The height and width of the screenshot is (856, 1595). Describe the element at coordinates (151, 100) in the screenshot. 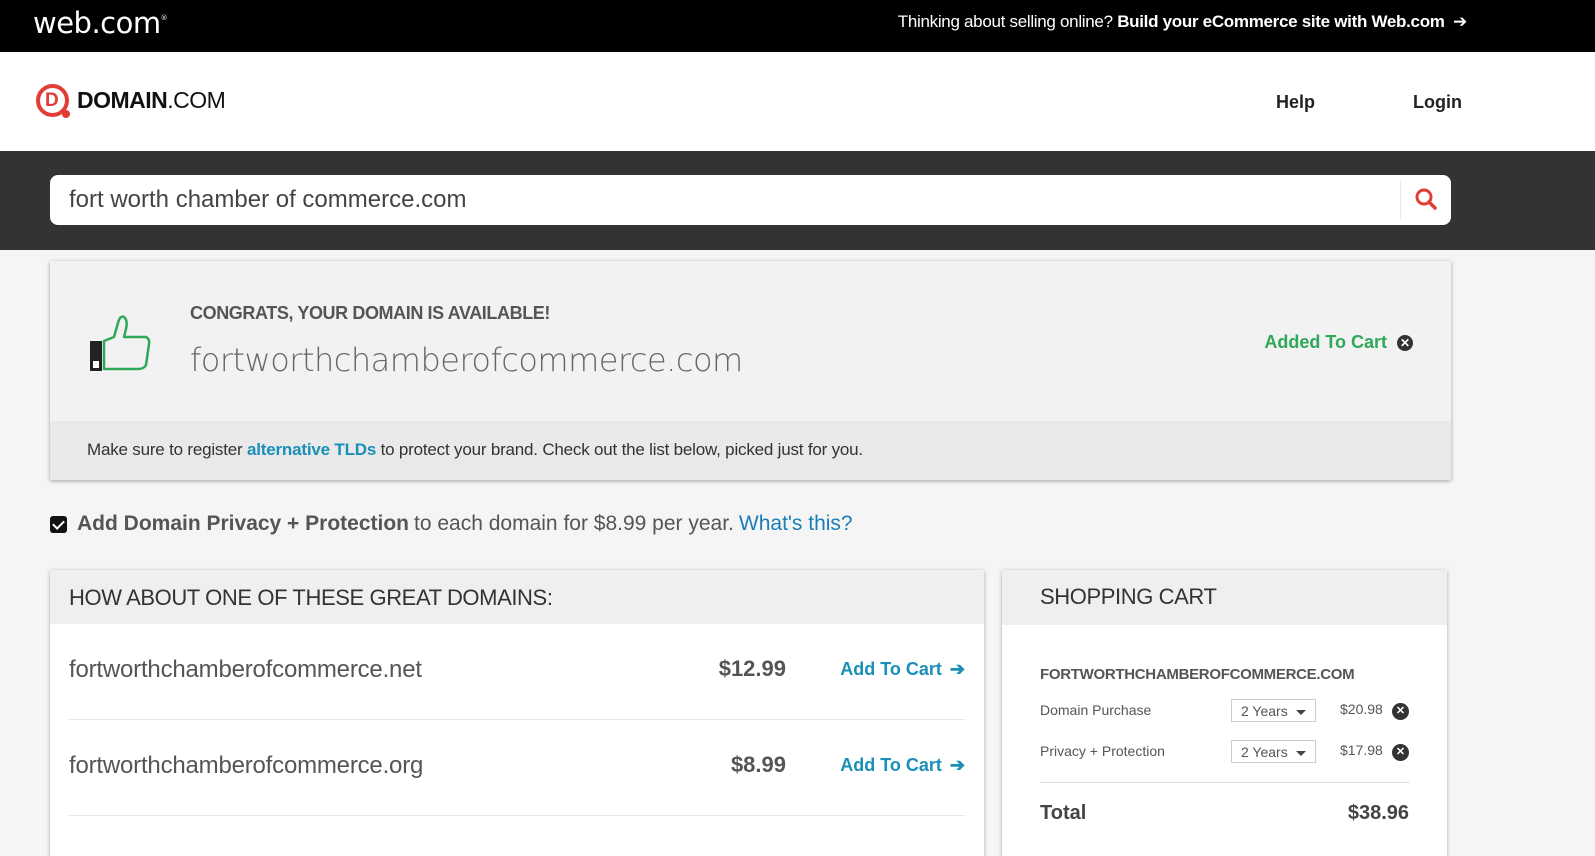

I see `domaincom-logo-text: DOMAIN.COM` at that location.